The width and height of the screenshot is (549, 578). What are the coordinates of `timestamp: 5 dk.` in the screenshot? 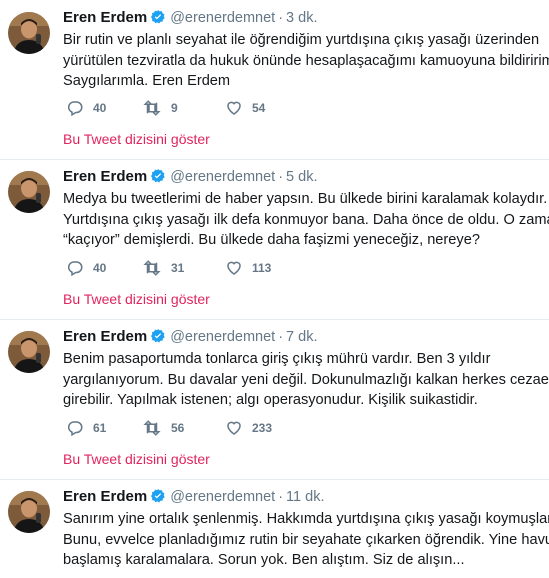 It's located at (301, 177).